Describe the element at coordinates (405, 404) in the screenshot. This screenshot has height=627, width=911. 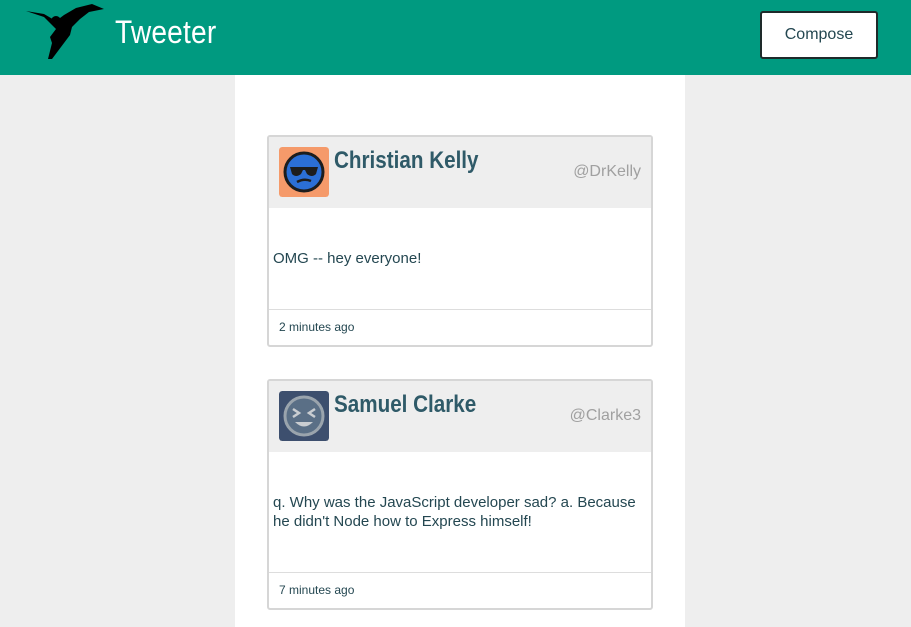
I see `author-name: Samuel Clarke` at that location.